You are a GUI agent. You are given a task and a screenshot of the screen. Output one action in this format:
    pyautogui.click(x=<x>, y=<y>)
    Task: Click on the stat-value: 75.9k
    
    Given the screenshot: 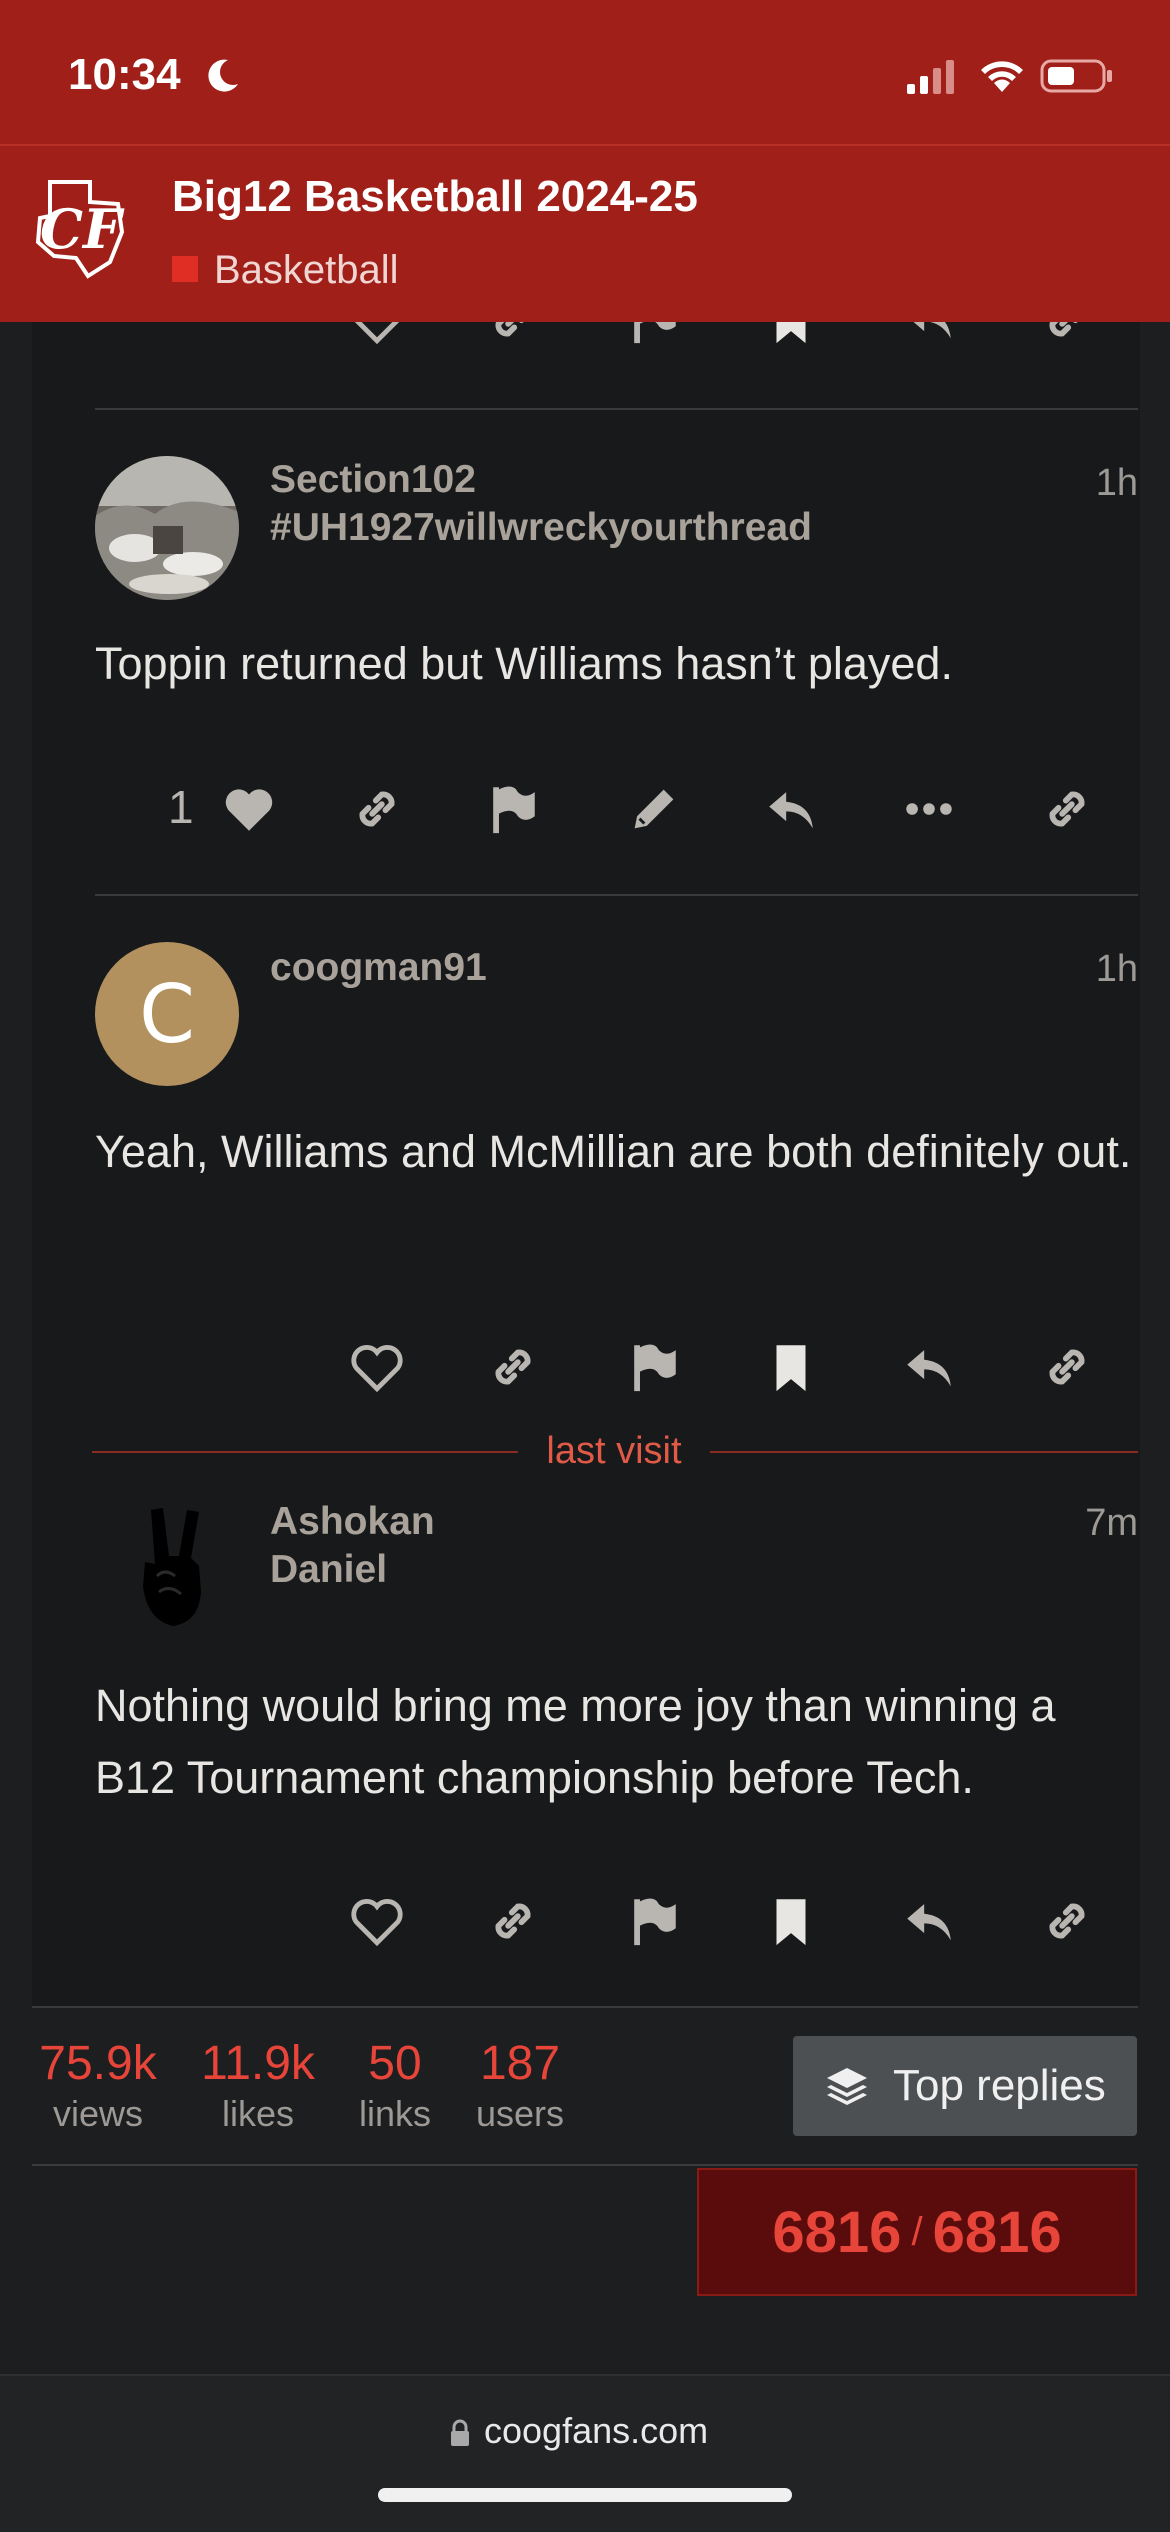 What is the action you would take?
    pyautogui.click(x=98, y=2063)
    